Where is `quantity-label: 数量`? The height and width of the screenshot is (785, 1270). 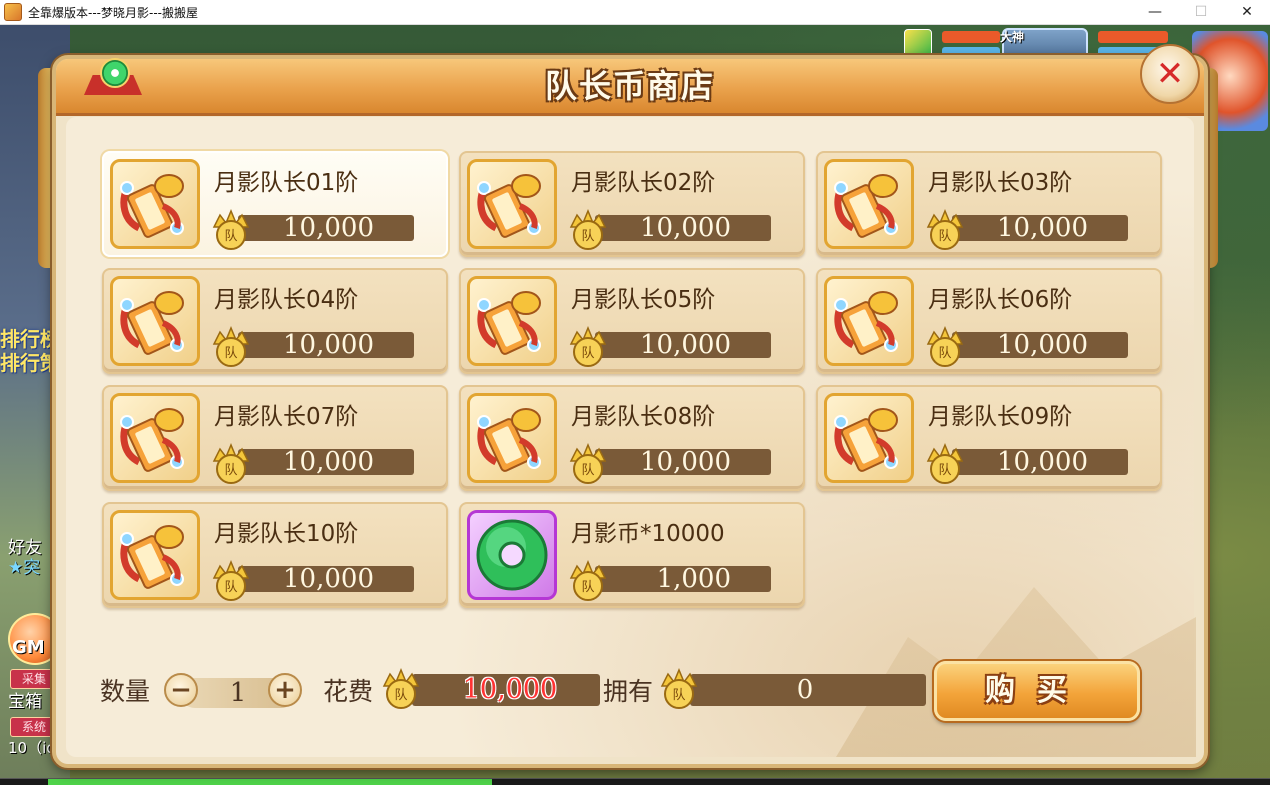
quantity-label: 数量 is located at coordinates (125, 691).